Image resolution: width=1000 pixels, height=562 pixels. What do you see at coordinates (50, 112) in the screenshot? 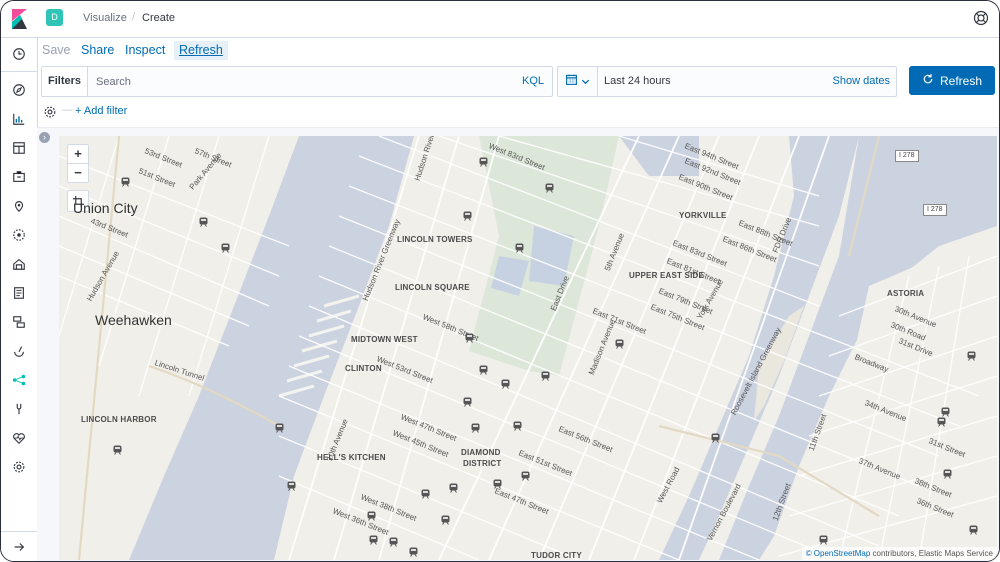
I see `filter-settings-gear-icon` at bounding box center [50, 112].